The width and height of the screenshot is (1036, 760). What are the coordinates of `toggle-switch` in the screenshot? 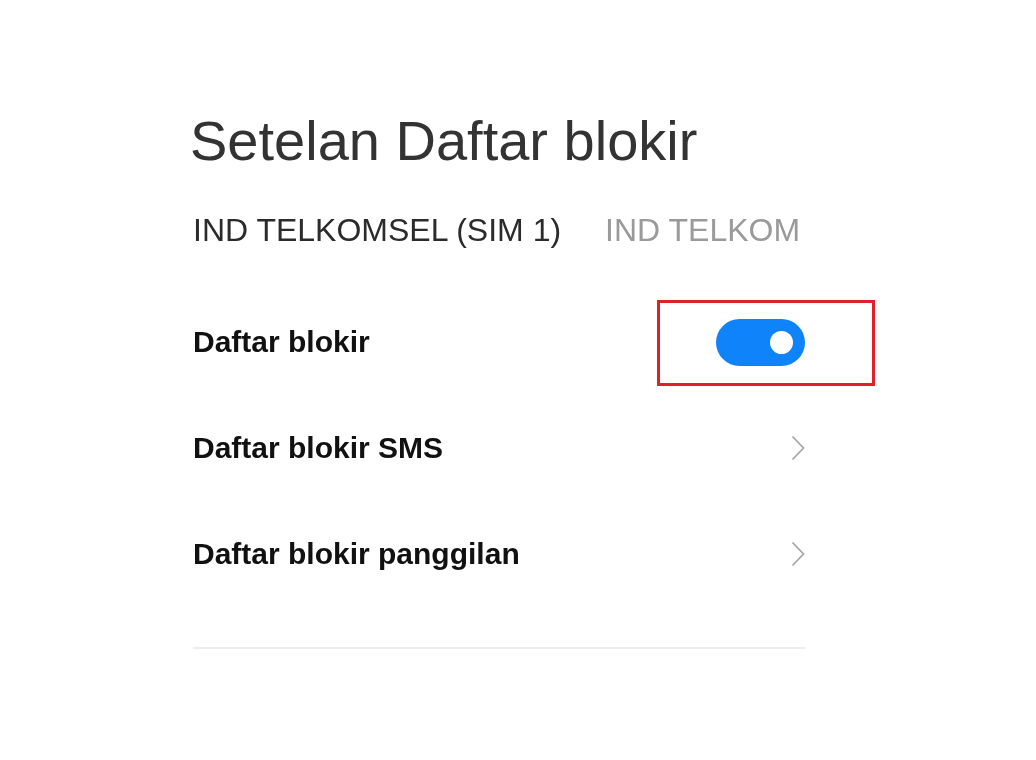 It's located at (760, 342).